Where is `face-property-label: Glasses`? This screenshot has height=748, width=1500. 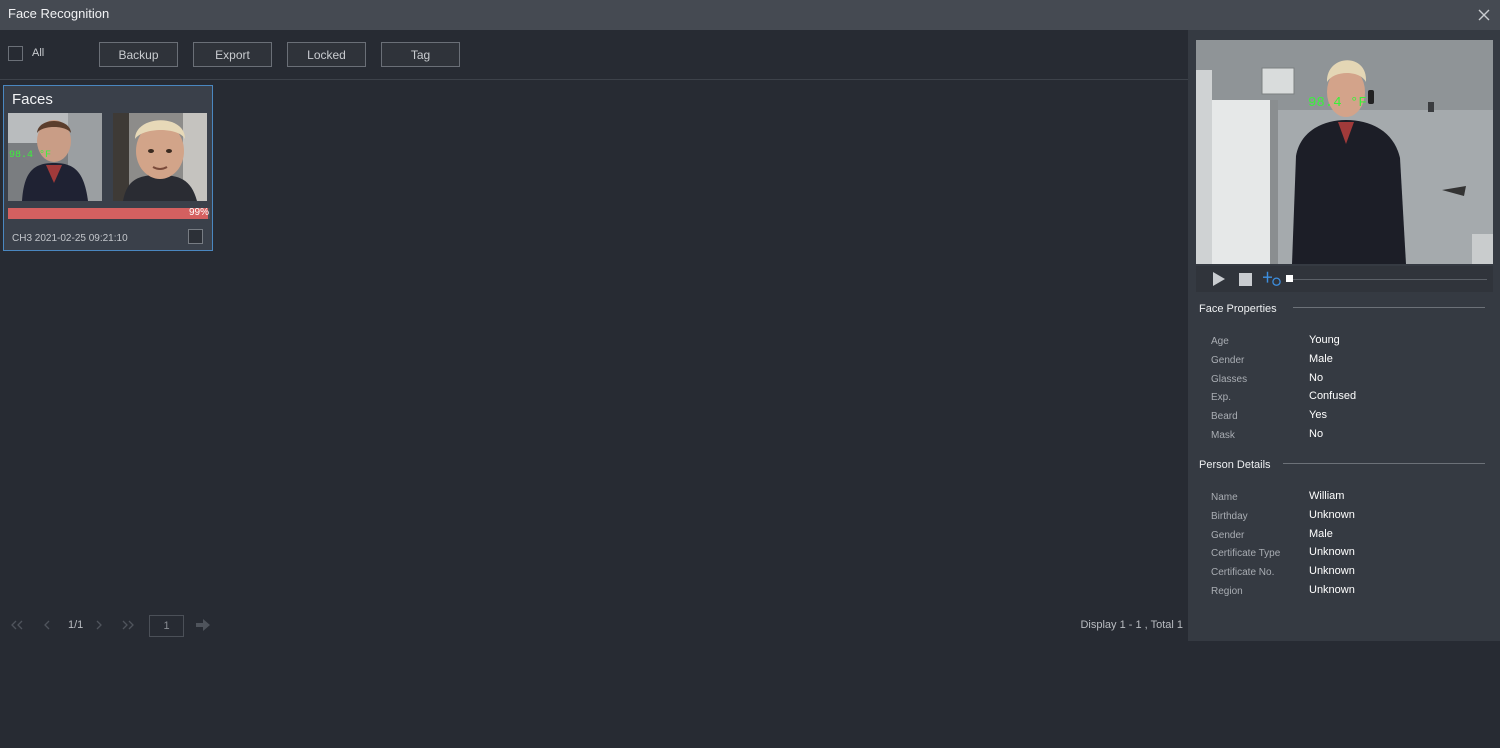
face-property-label: Glasses is located at coordinates (1229, 379).